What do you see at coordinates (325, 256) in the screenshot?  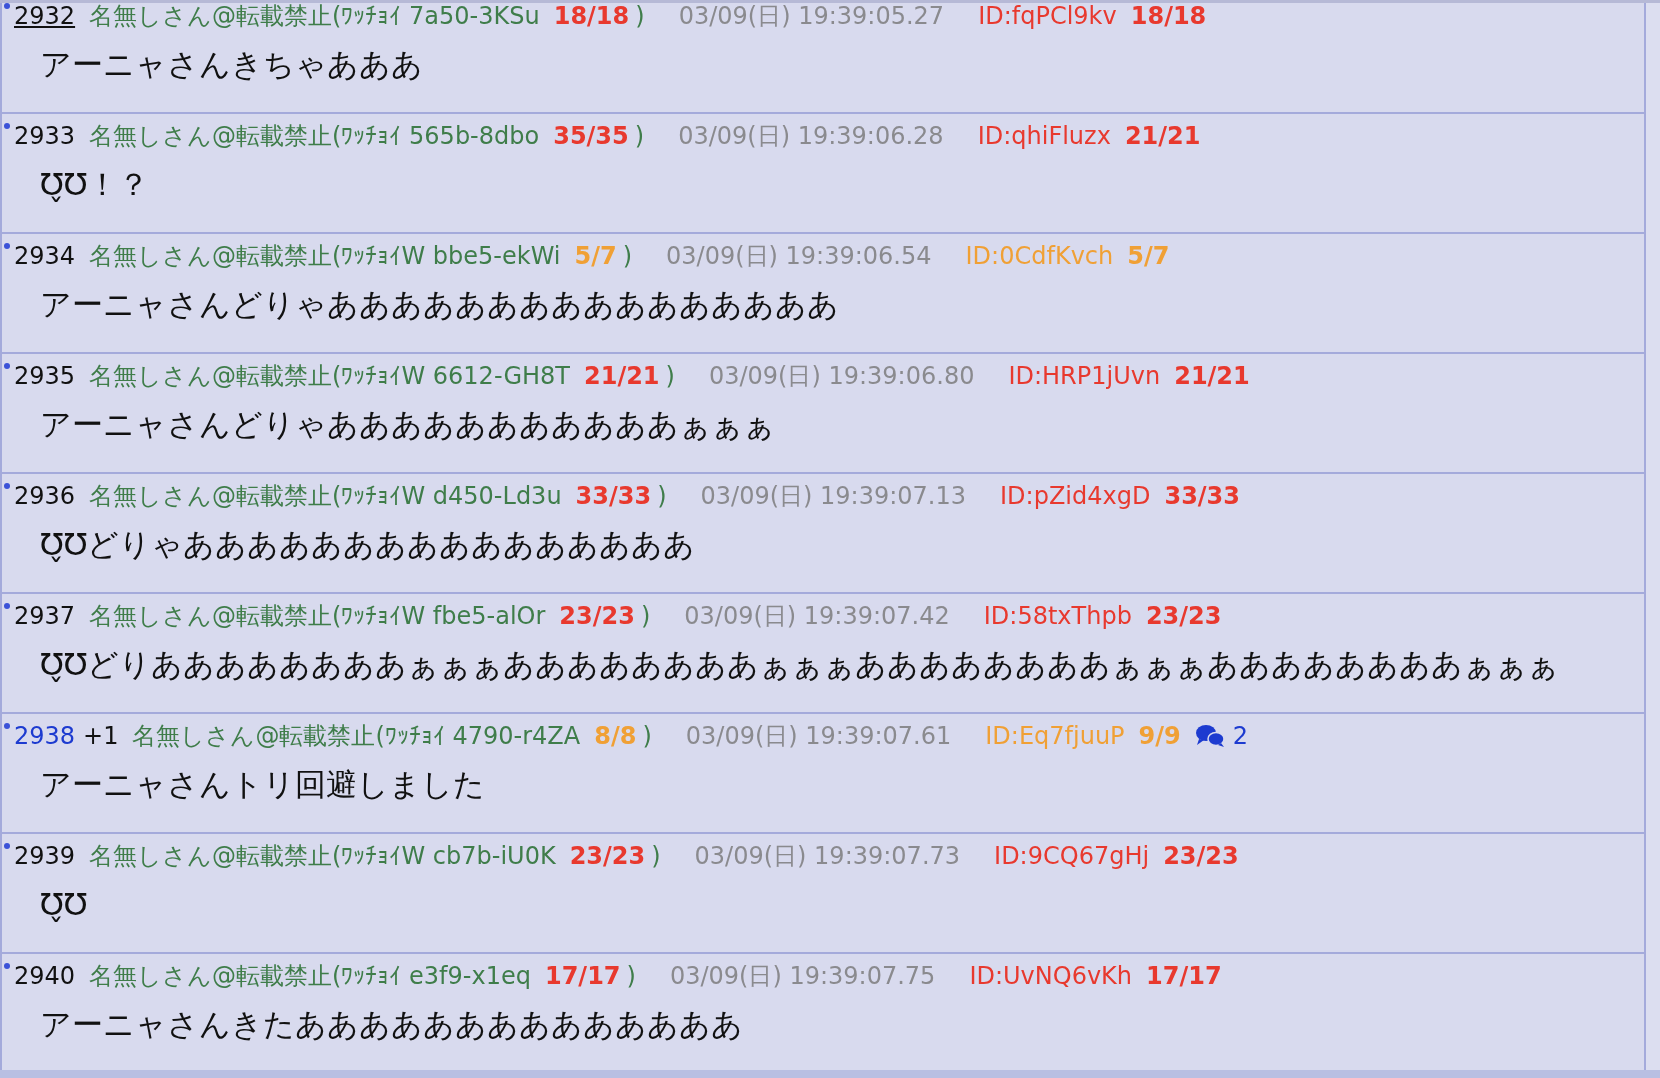 I see `poster-name: 名無しさん@転載禁止(ﾜｯﾁｮｲW bbe5-ekWi` at bounding box center [325, 256].